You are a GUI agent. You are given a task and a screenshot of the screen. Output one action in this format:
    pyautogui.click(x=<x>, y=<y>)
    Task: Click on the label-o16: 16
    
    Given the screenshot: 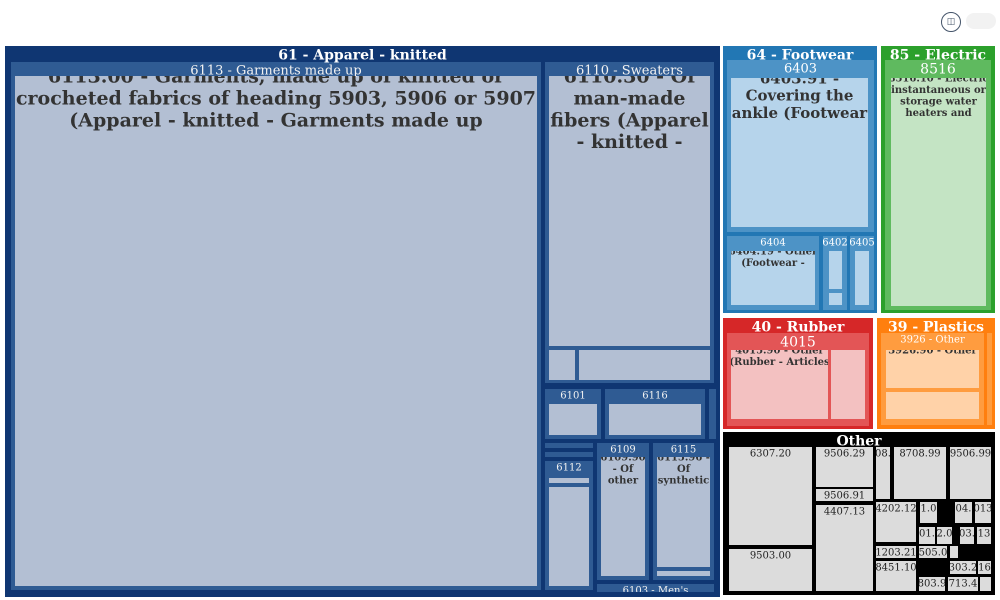 What is the action you would take?
    pyautogui.click(x=984, y=568)
    